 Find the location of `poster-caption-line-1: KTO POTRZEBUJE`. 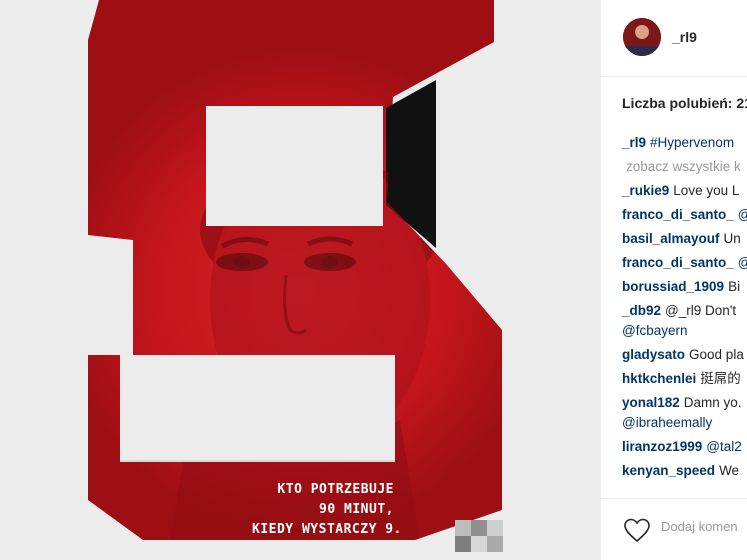

poster-caption-line-1: KTO POTRZEBUJE is located at coordinates (335, 489).